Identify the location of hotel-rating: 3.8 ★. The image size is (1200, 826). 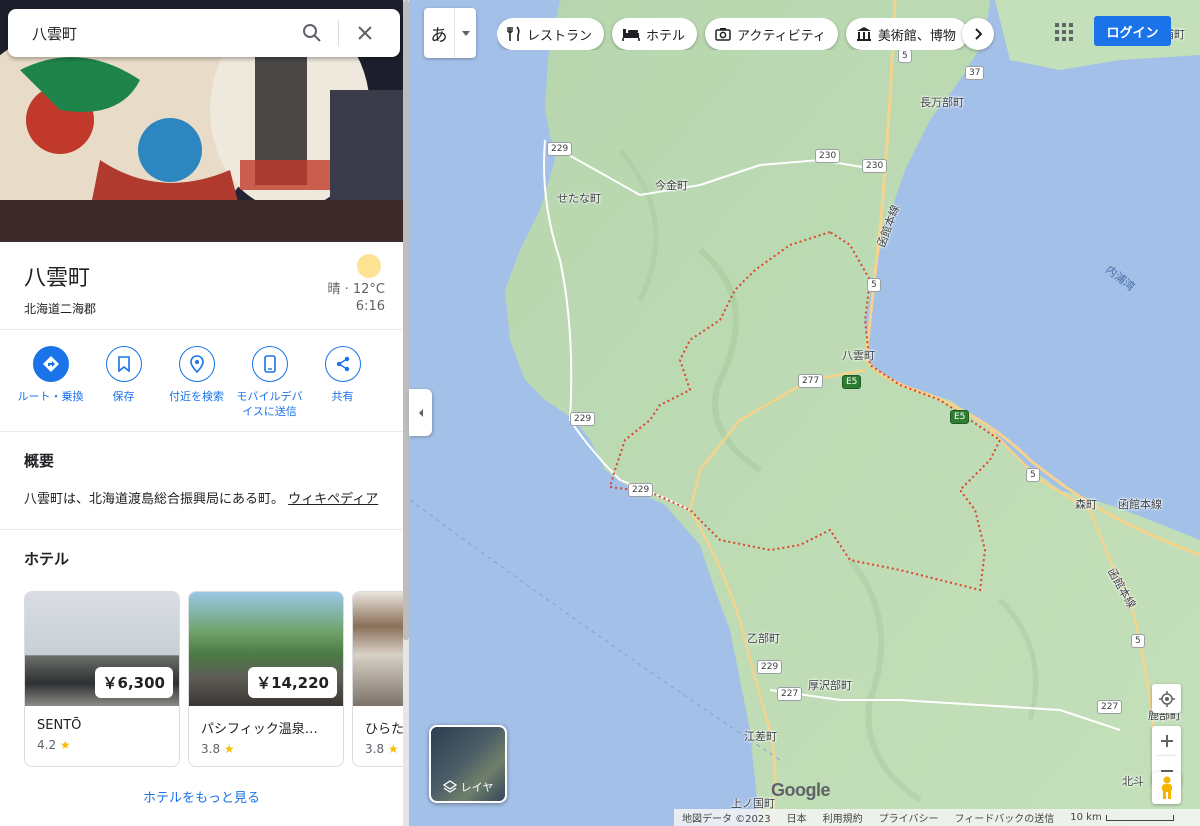
(378, 746).